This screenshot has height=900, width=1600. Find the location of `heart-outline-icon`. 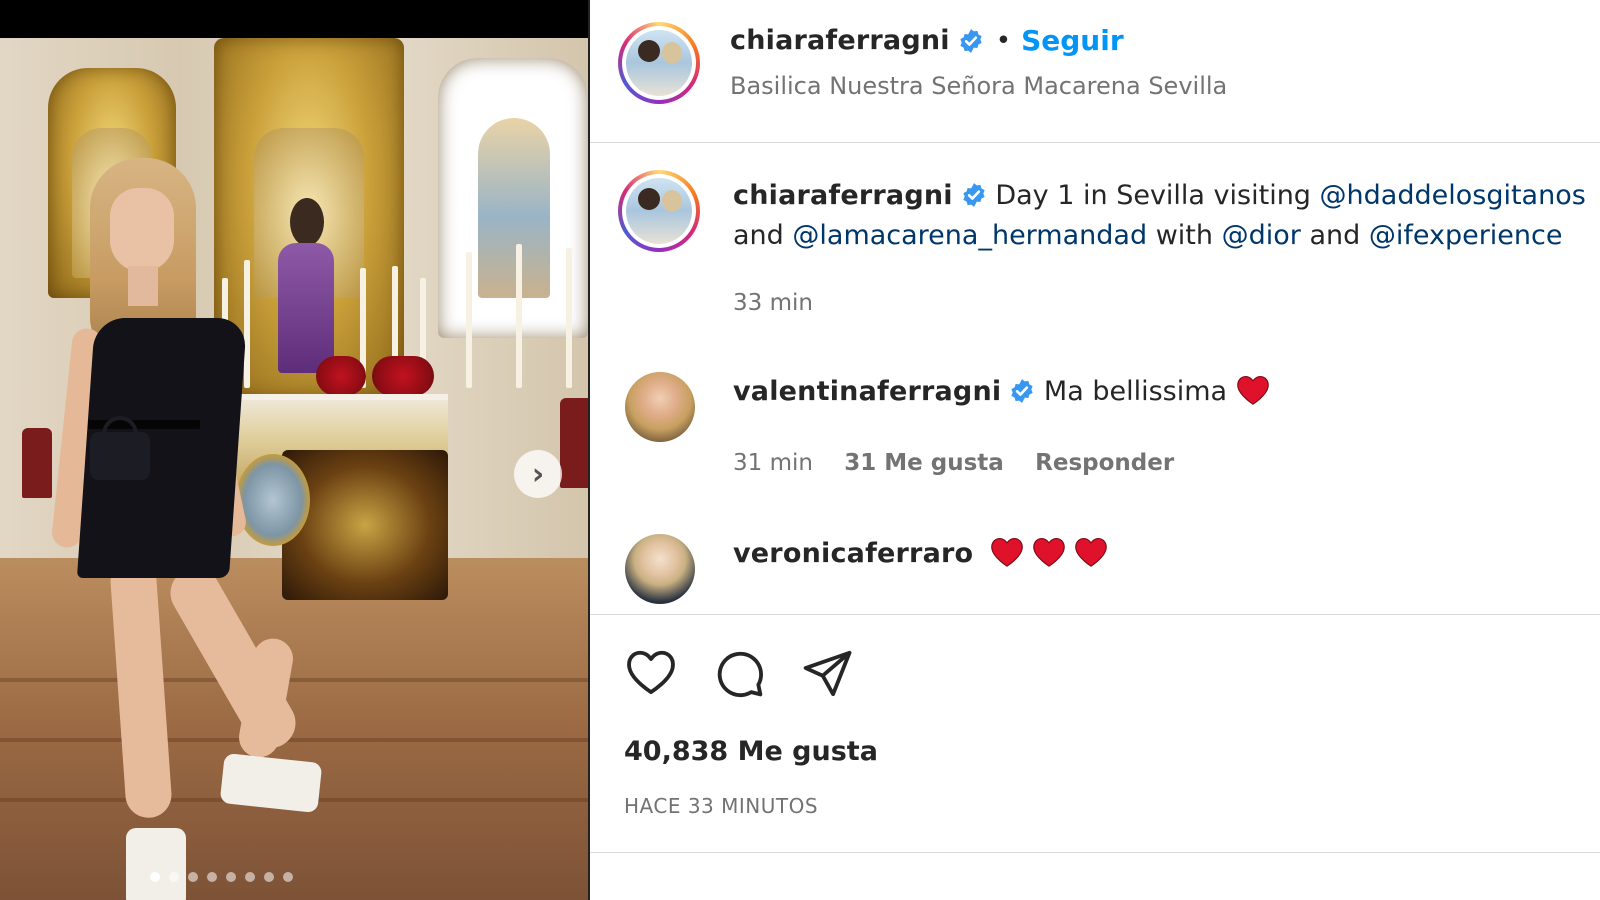

heart-outline-icon is located at coordinates (651, 673).